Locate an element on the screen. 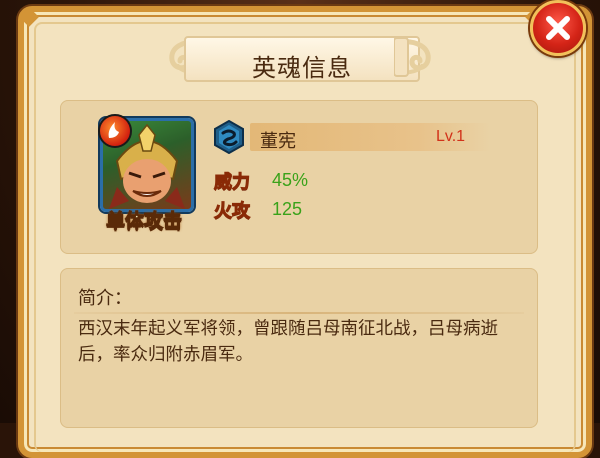 The image size is (600, 458). flame-icon is located at coordinates (113, 130).